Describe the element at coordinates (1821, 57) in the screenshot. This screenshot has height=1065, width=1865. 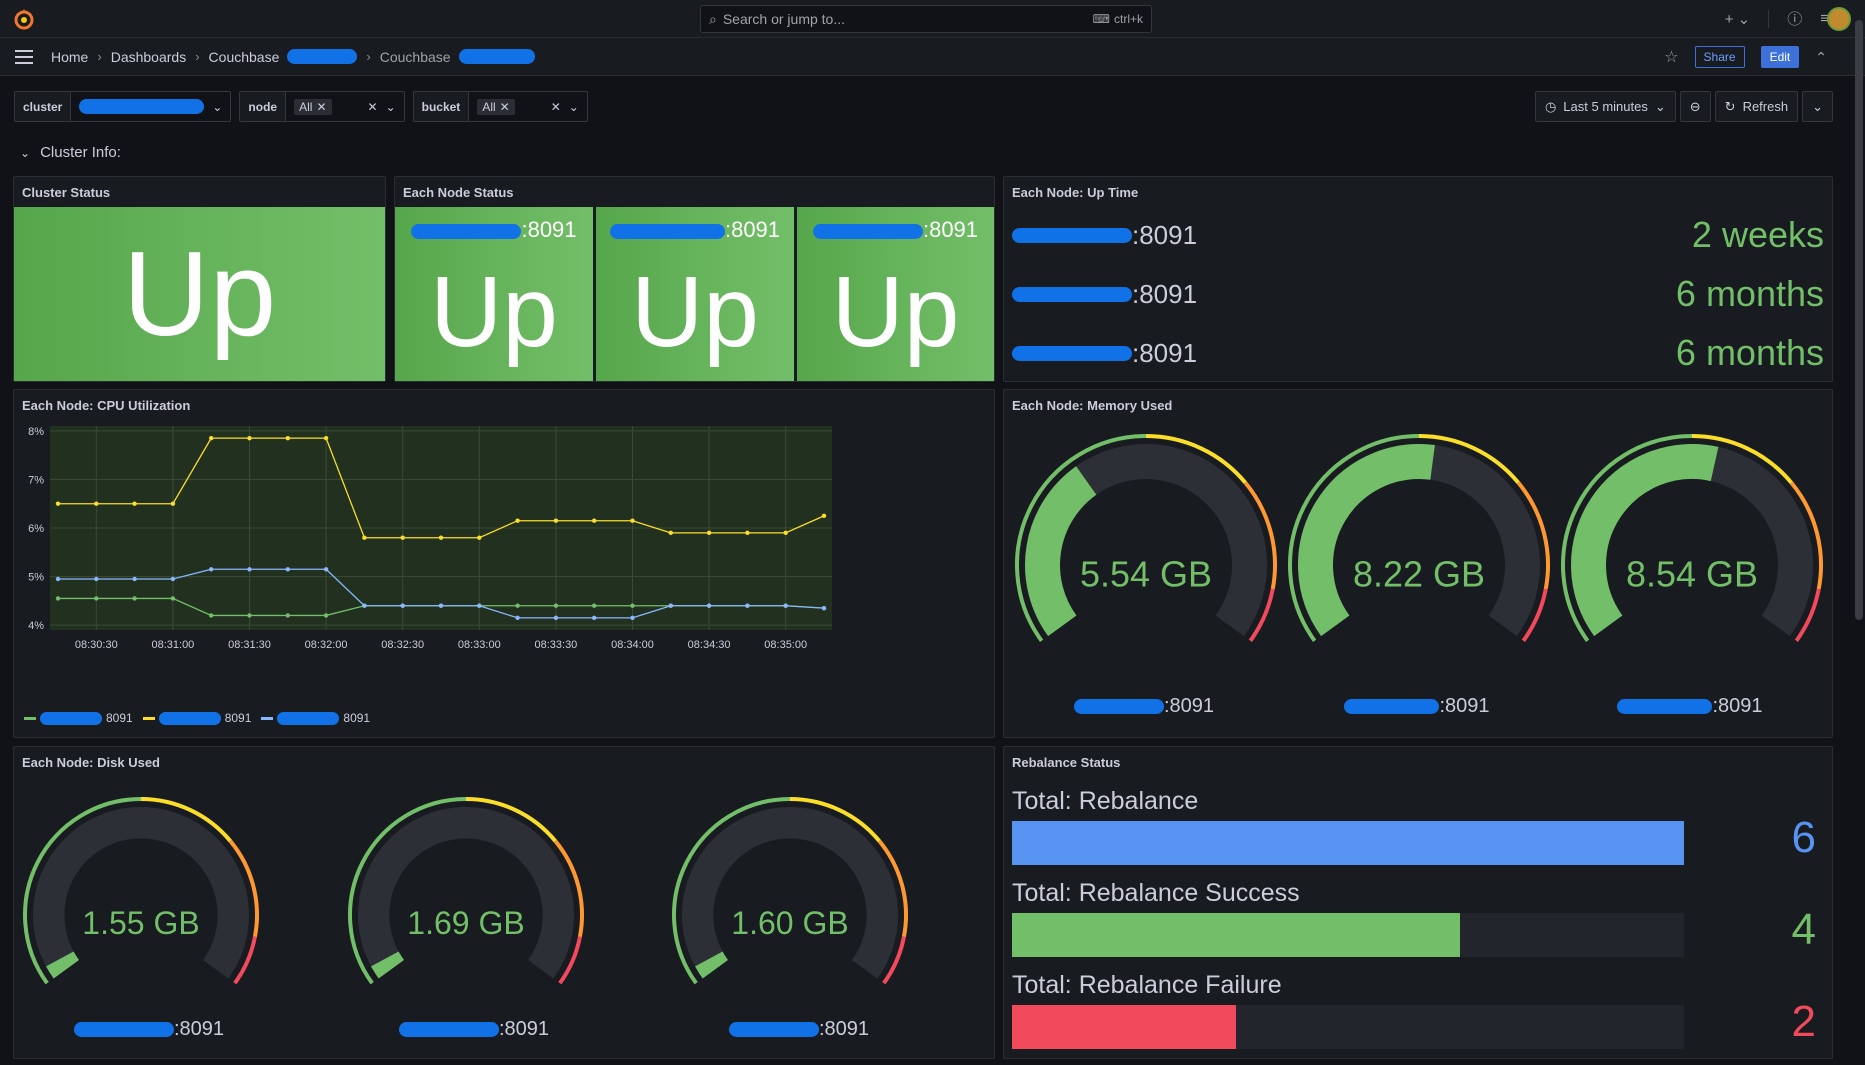
I see `chevron-up-icon: ⌃` at that location.